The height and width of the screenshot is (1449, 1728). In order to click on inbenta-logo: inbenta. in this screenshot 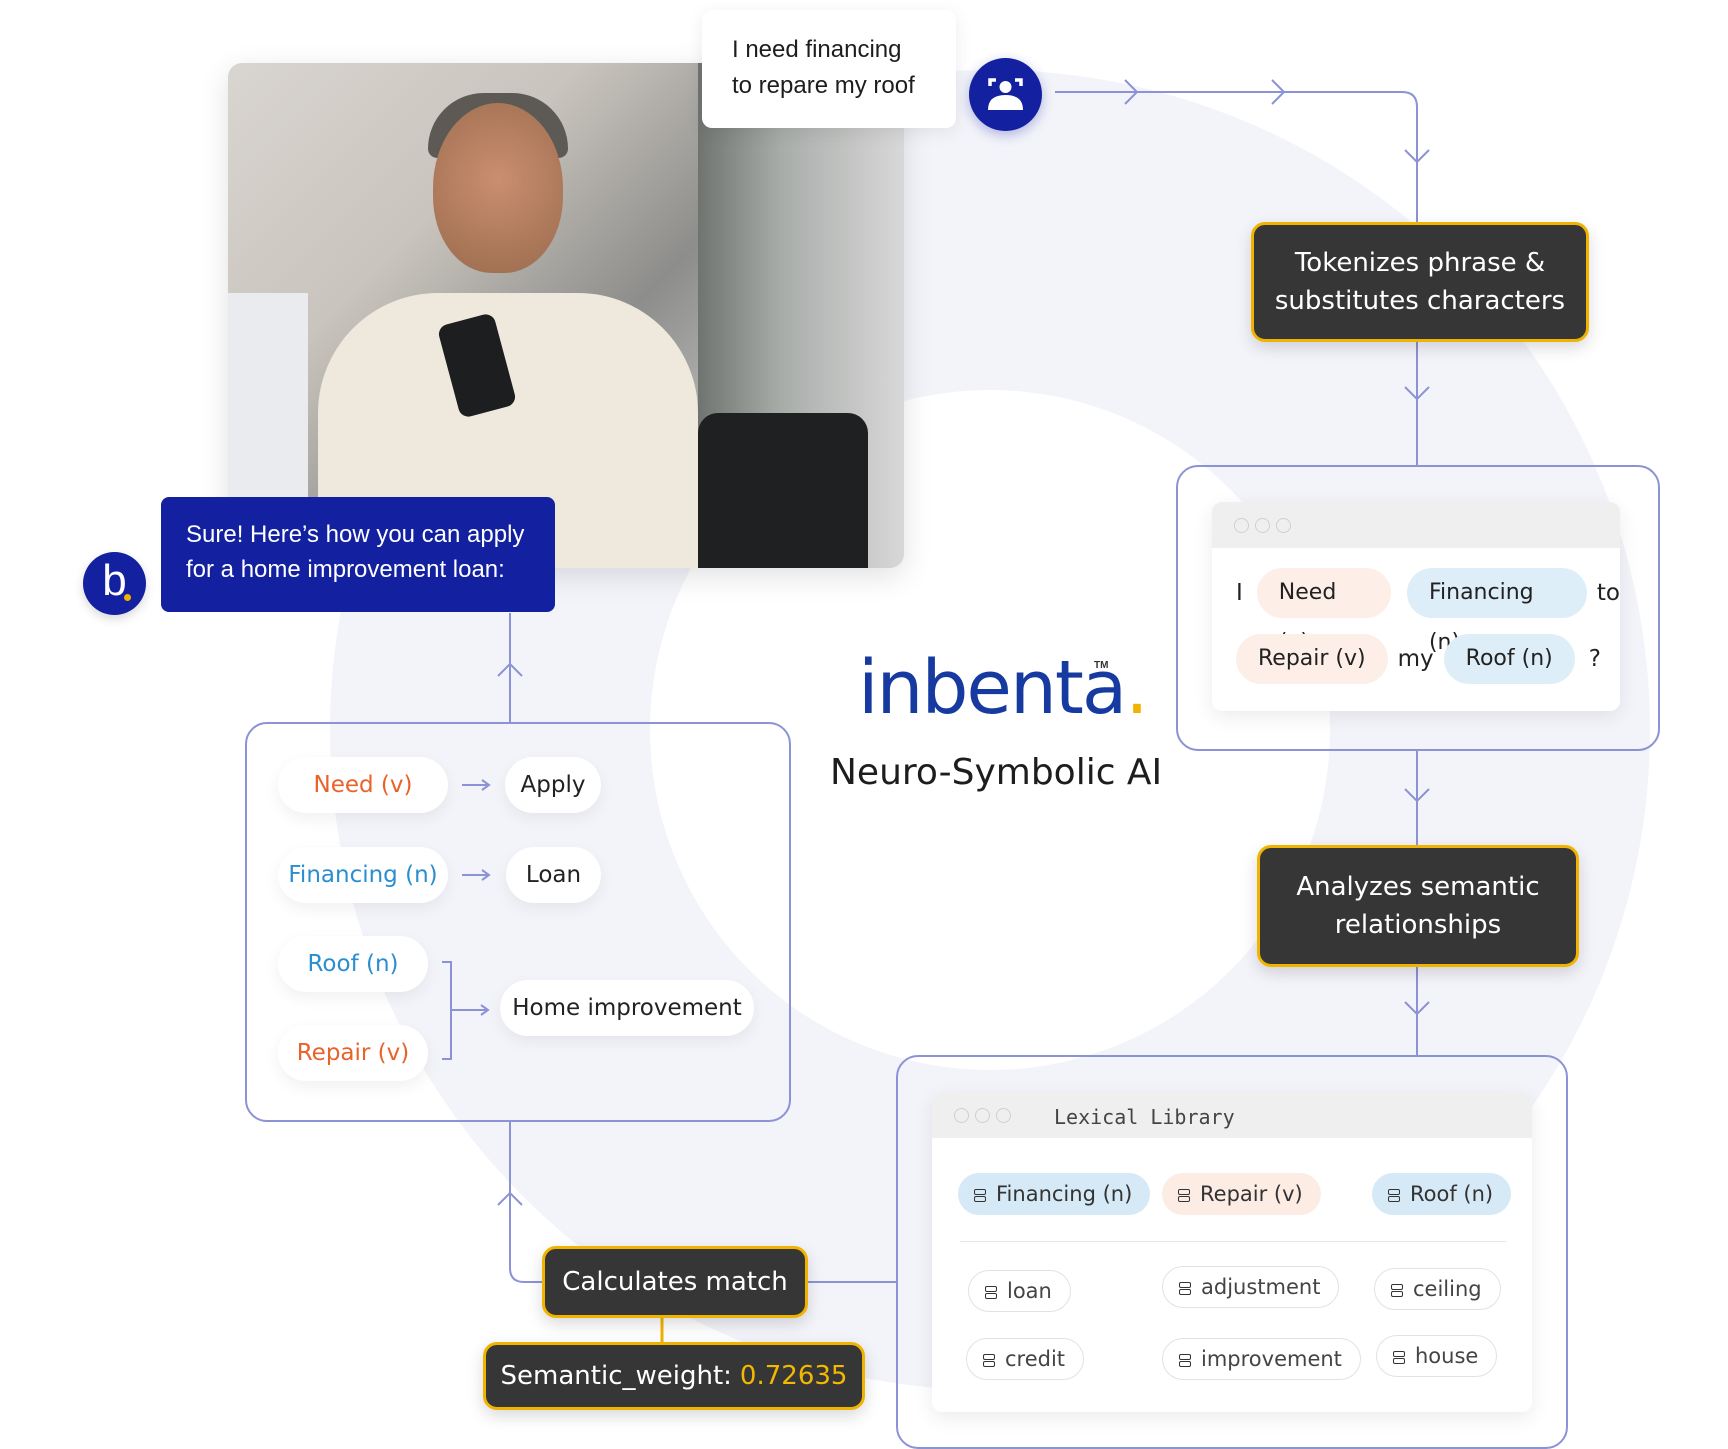, I will do `click(1003, 688)`.